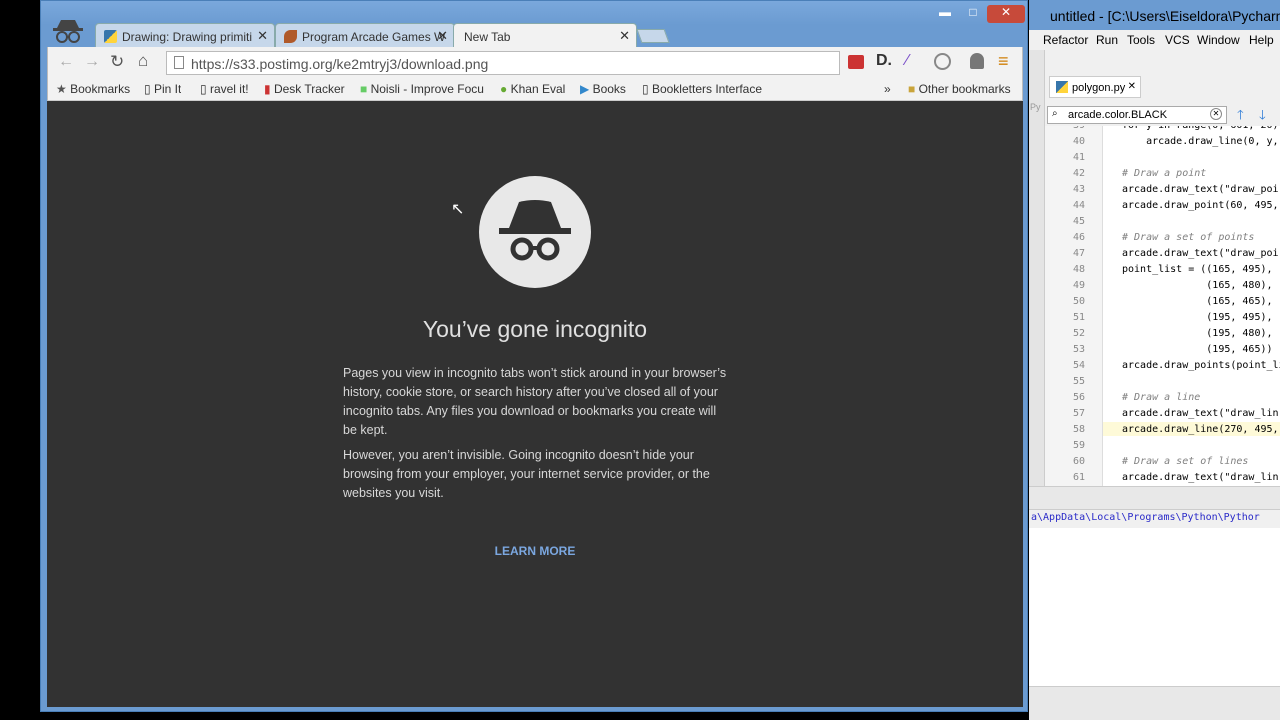  What do you see at coordinates (187, 37) in the screenshot?
I see `tab-label: Drawing: Drawing primiti` at bounding box center [187, 37].